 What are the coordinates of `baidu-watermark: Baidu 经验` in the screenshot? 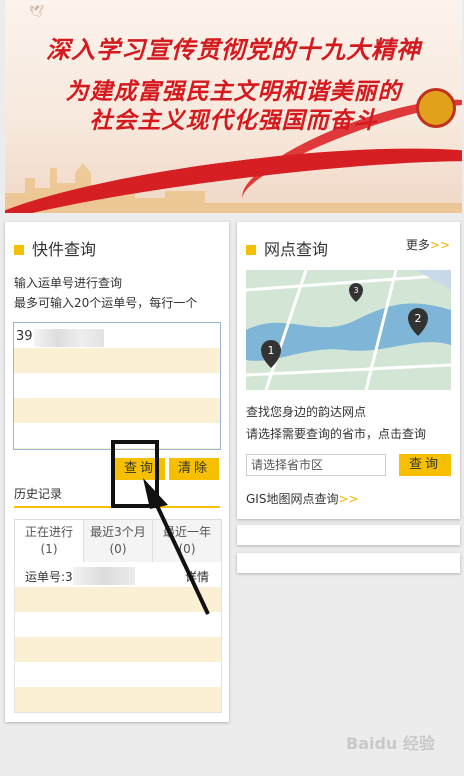 It's located at (390, 743).